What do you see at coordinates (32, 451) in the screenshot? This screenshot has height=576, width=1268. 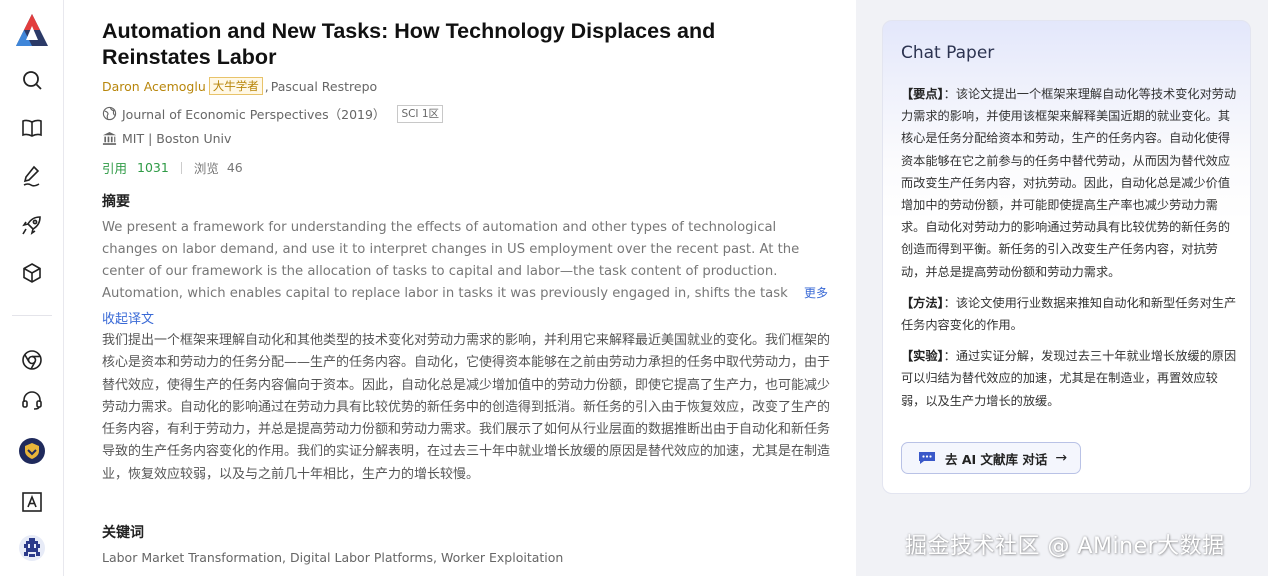 I see `shield-badge-icon` at bounding box center [32, 451].